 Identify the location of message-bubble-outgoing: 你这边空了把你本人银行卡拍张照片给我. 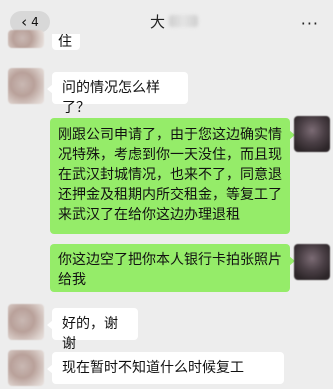
(172, 268).